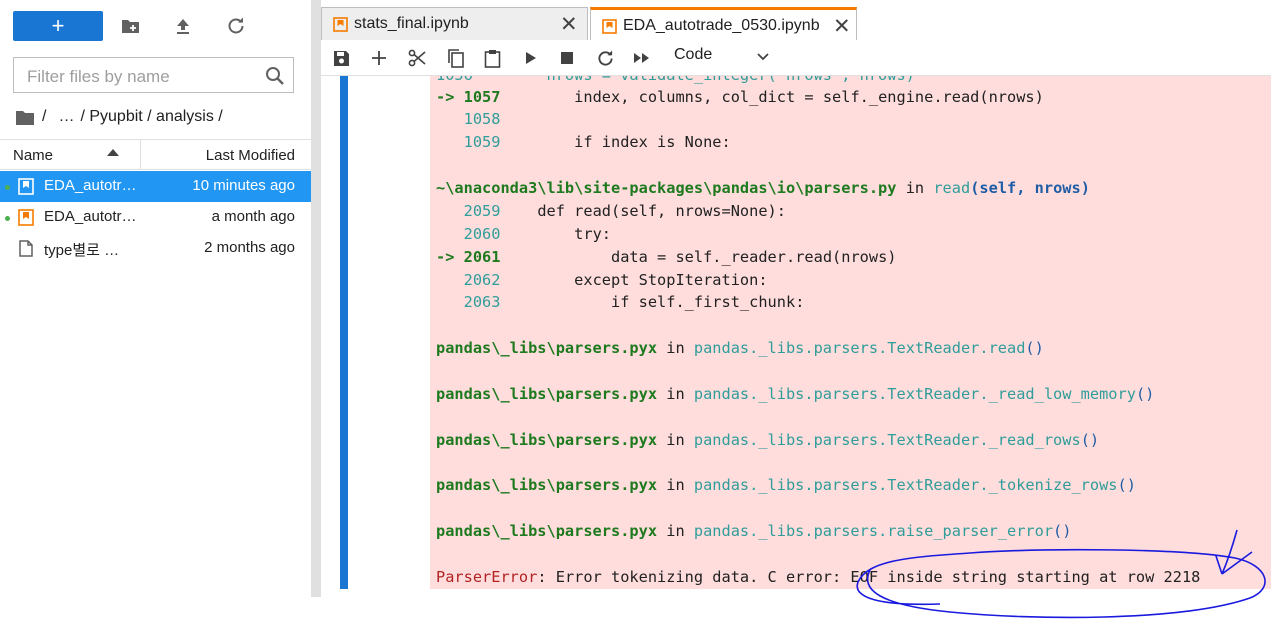  I want to click on traceback-line: 2063 if self._first_chunk:, so click(634, 302).